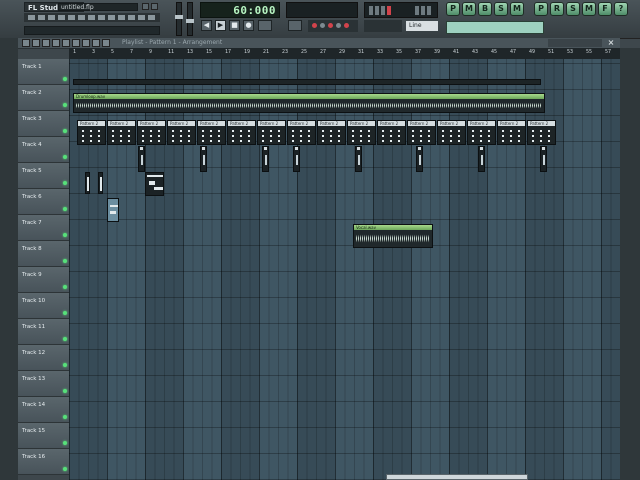 The height and width of the screenshot is (480, 640). I want to click on tempo-panel, so click(322, 10).